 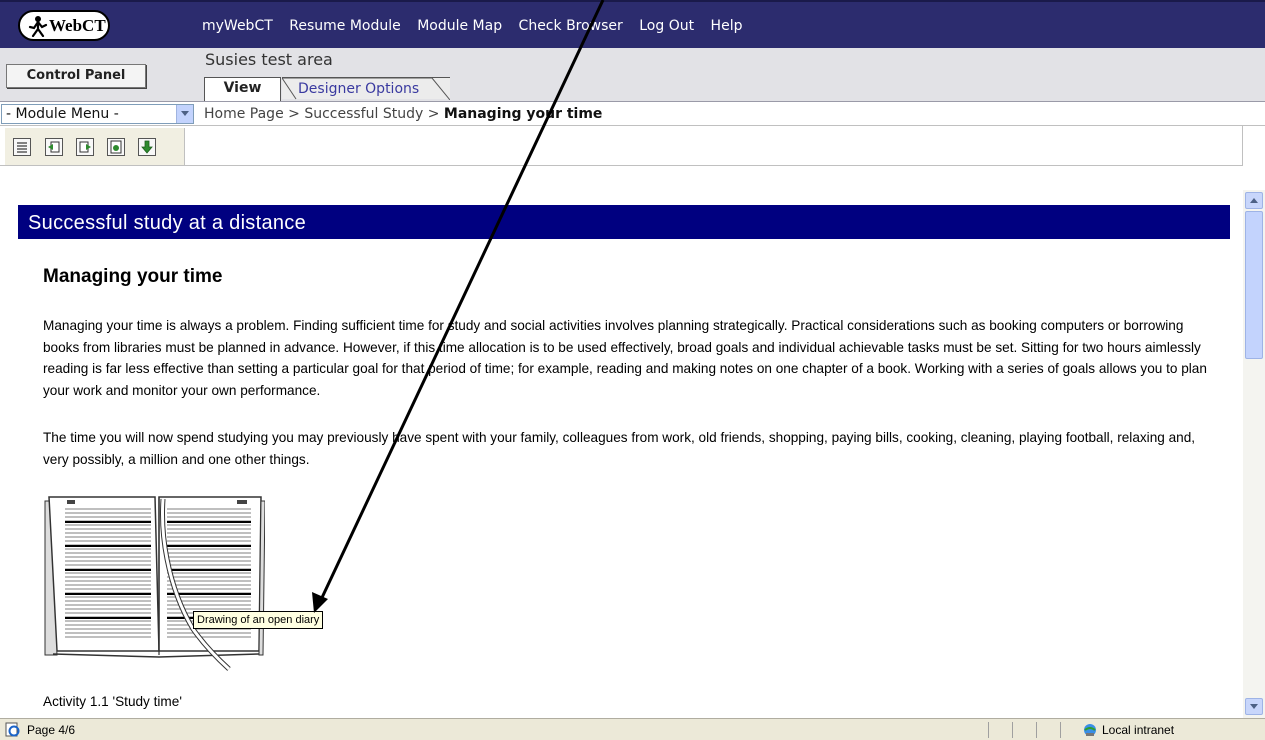 I want to click on scrollbar-thumb, so click(x=1254, y=285).